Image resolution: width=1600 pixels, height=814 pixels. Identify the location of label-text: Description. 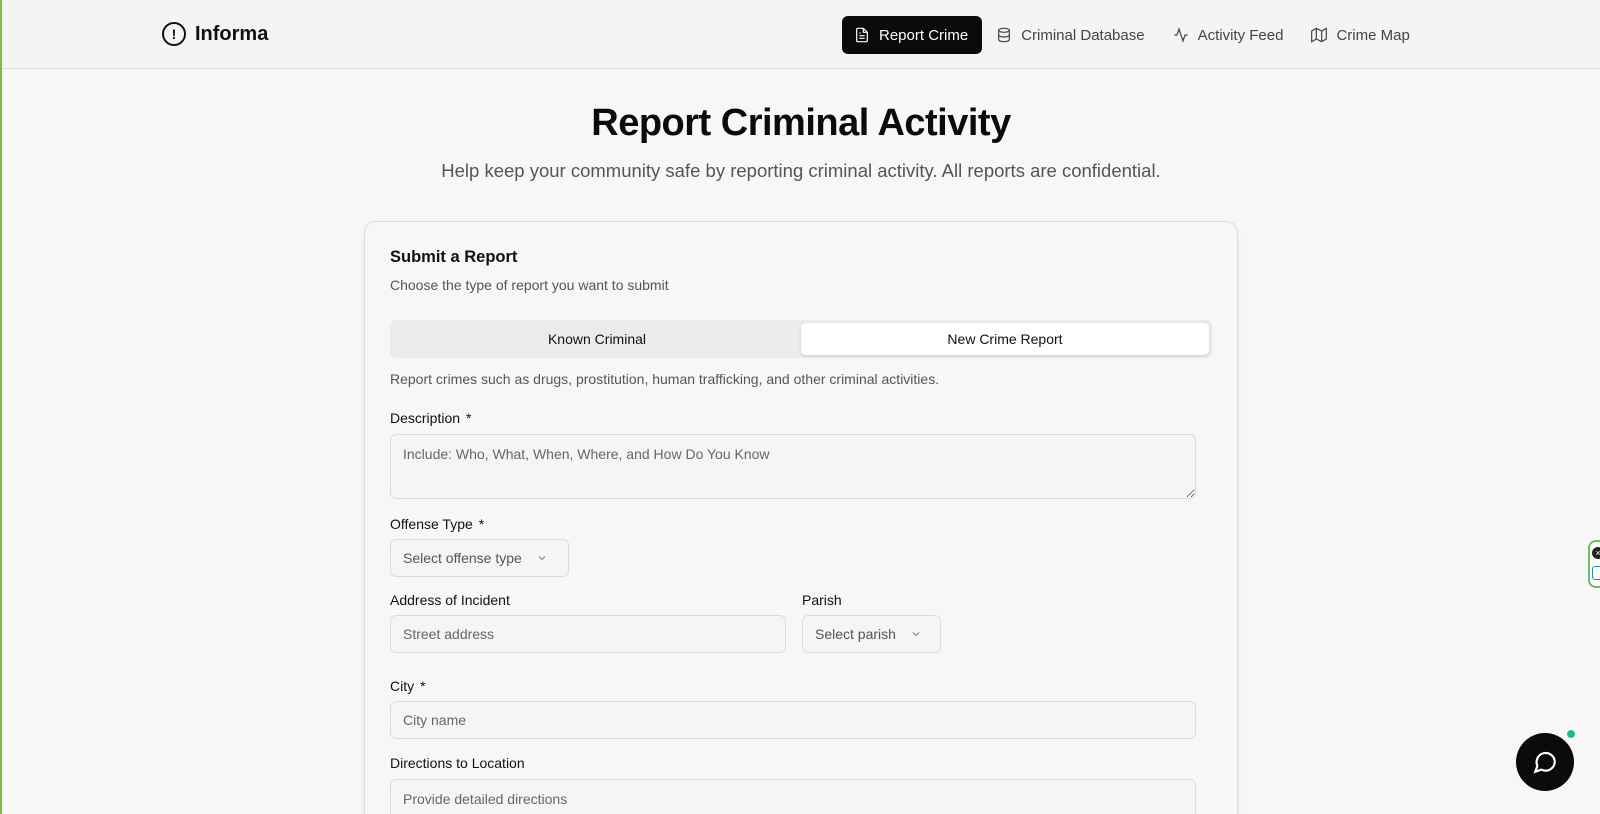
(425, 418).